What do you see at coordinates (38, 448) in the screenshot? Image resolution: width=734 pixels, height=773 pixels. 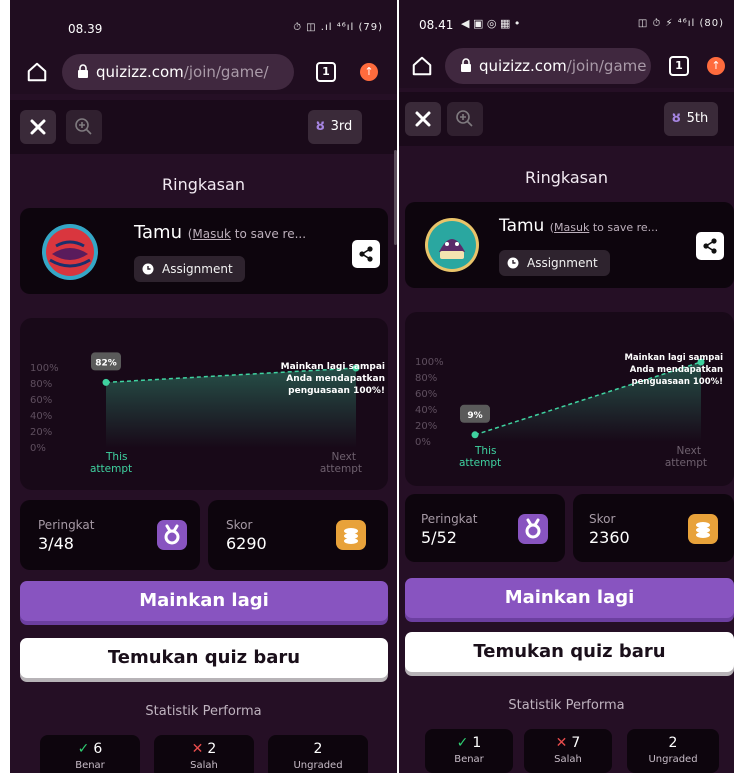 I see `y-tick-label: 0%` at bounding box center [38, 448].